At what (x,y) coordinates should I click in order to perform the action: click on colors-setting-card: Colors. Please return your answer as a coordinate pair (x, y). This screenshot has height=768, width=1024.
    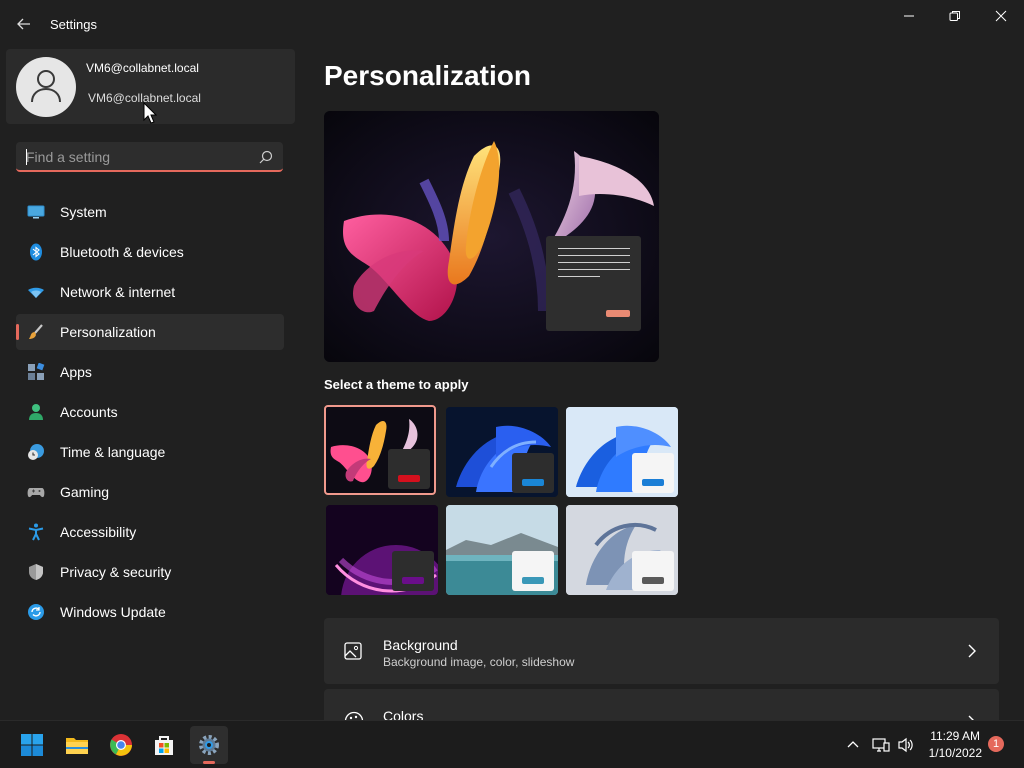
    Looking at the image, I should click on (661, 704).